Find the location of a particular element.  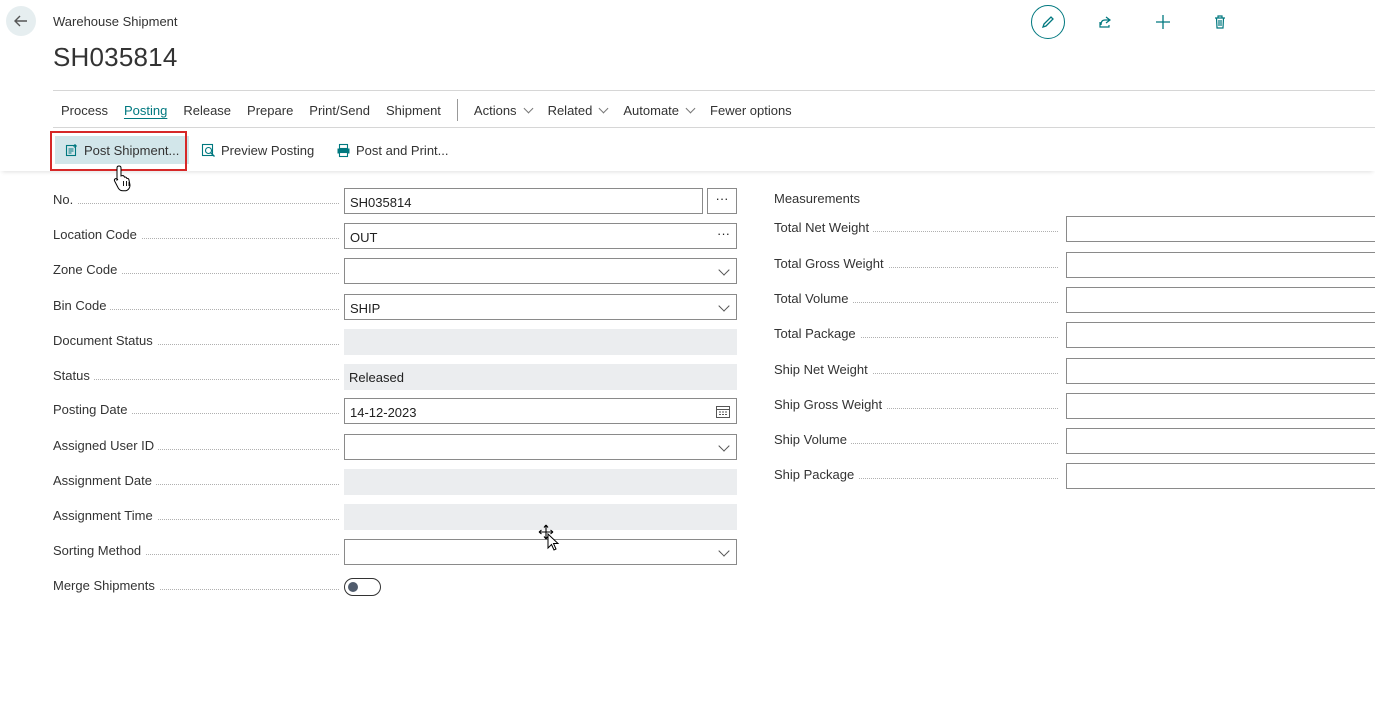

total-net-weight-input is located at coordinates (1220, 229).